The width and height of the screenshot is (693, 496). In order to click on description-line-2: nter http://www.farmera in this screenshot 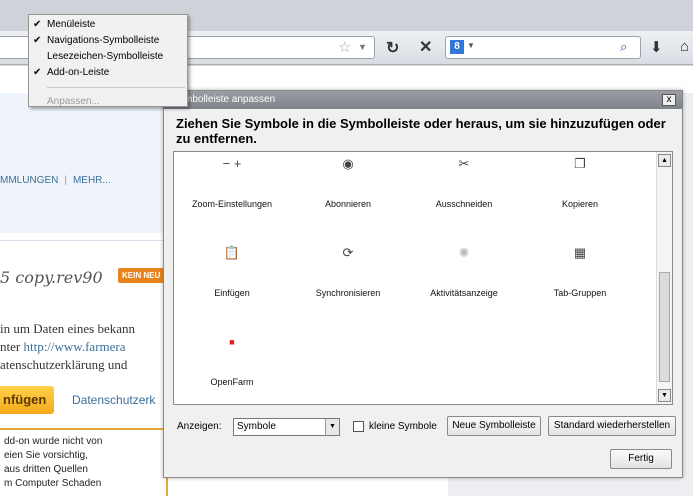, I will do `click(63, 347)`.